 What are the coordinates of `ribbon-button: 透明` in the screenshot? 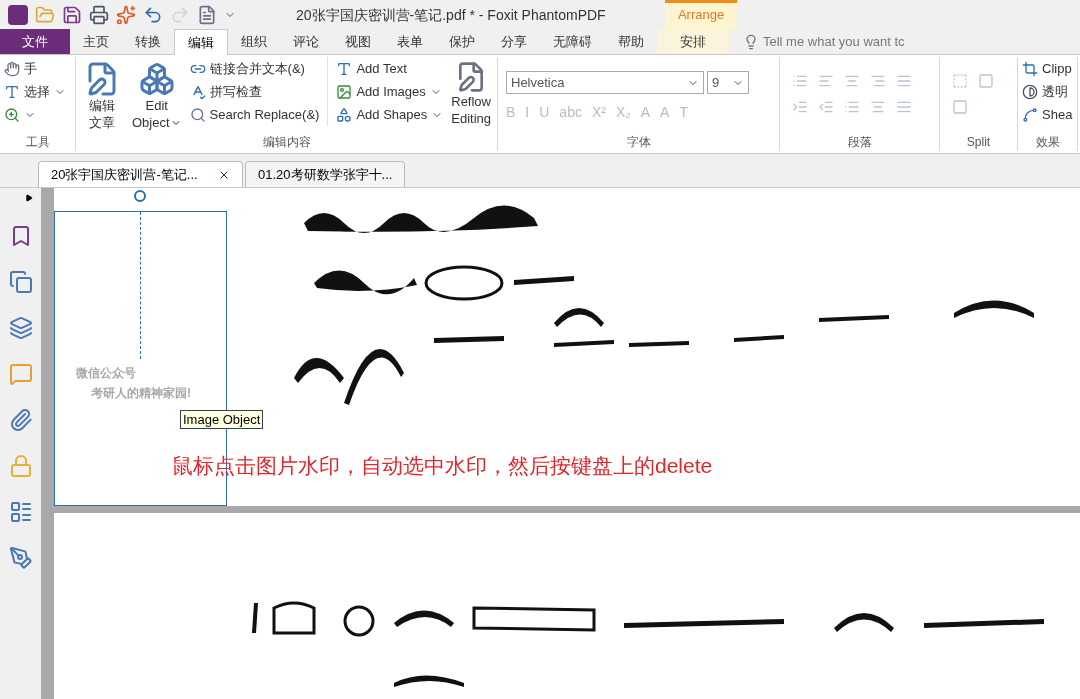 It's located at (1047, 91).